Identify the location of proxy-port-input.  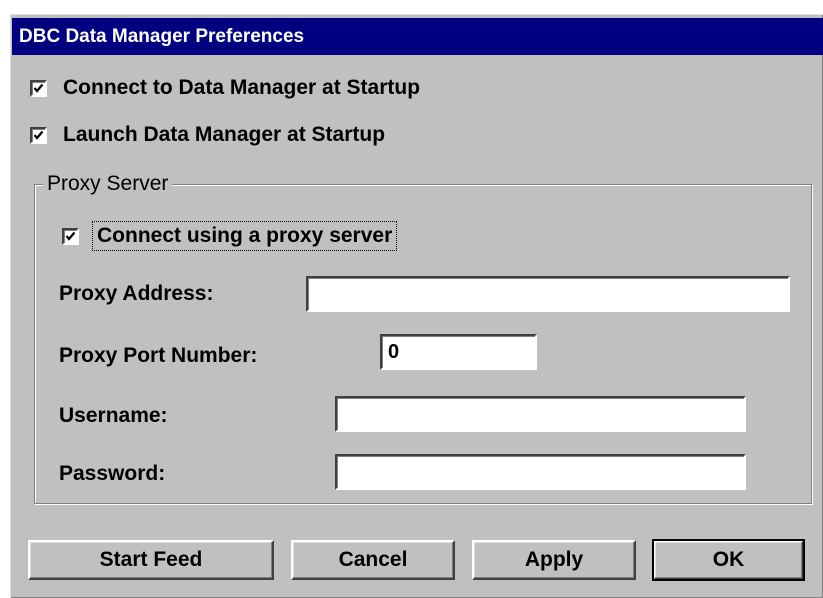
(458, 352).